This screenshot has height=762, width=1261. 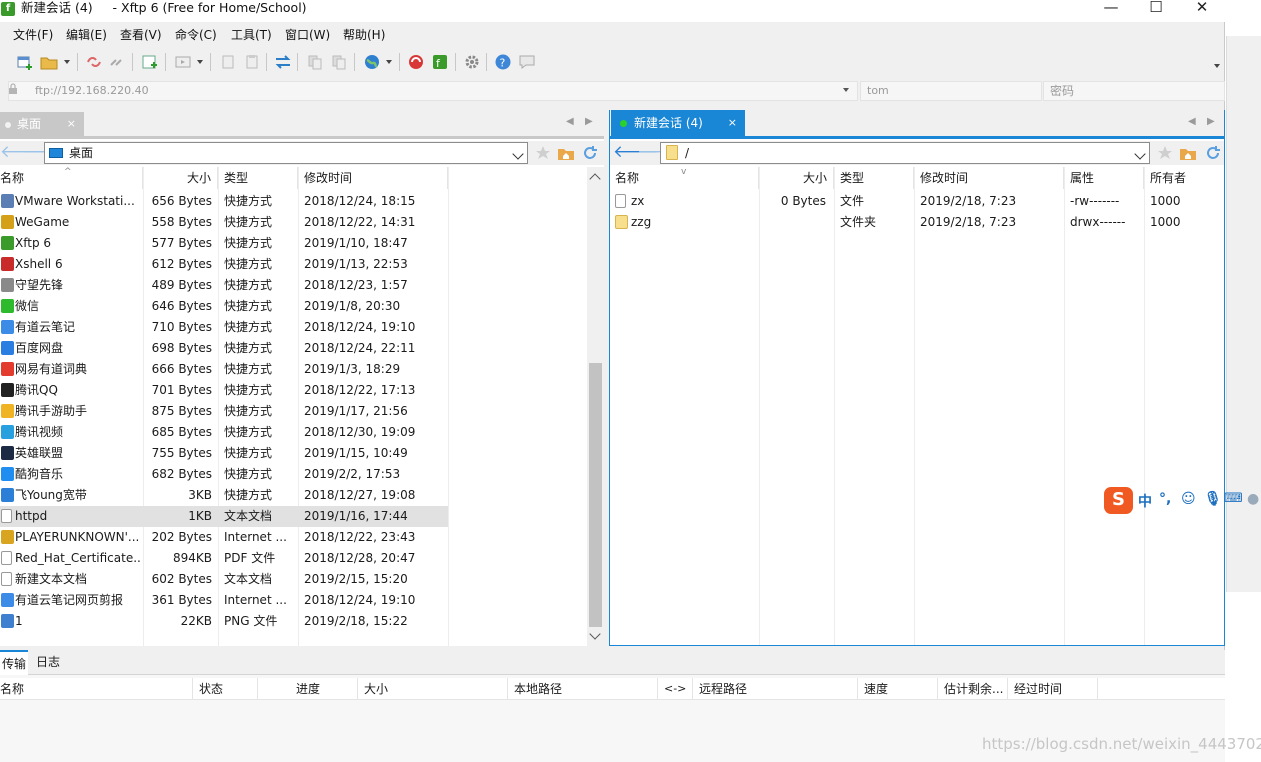 What do you see at coordinates (224, 285) in the screenshot?
I see `table-row: 守望先锋 489 Bytes 快捷方式 2018/12/23, 1:57` at bounding box center [224, 285].